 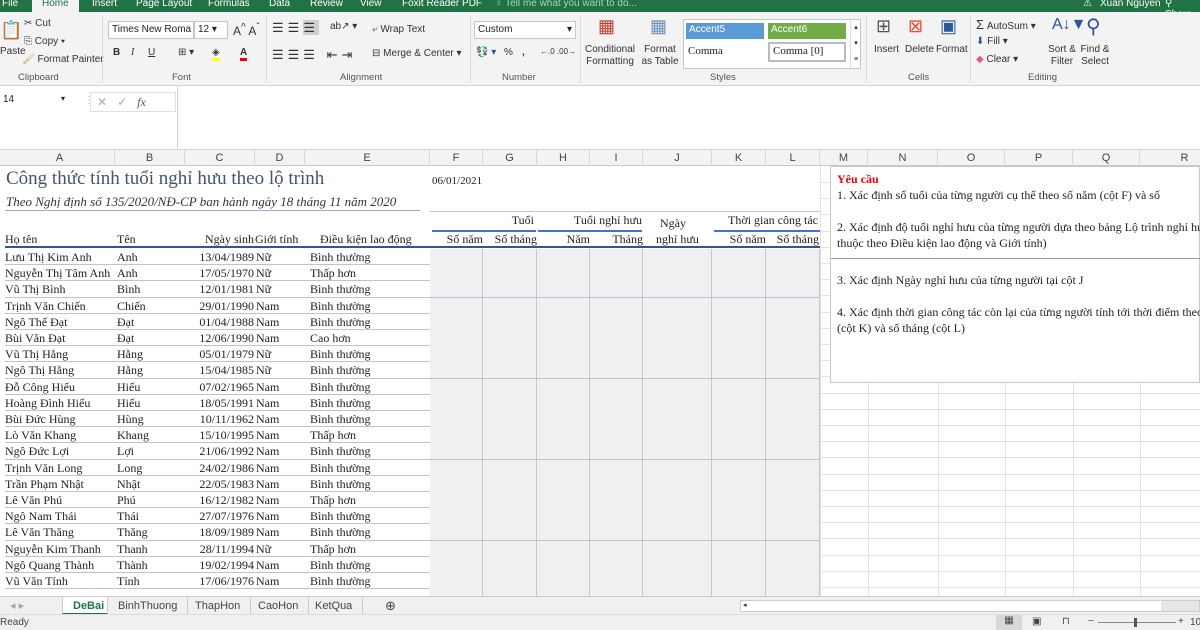 I want to click on sheet-tab-debai: DeBai, so click(x=85, y=606).